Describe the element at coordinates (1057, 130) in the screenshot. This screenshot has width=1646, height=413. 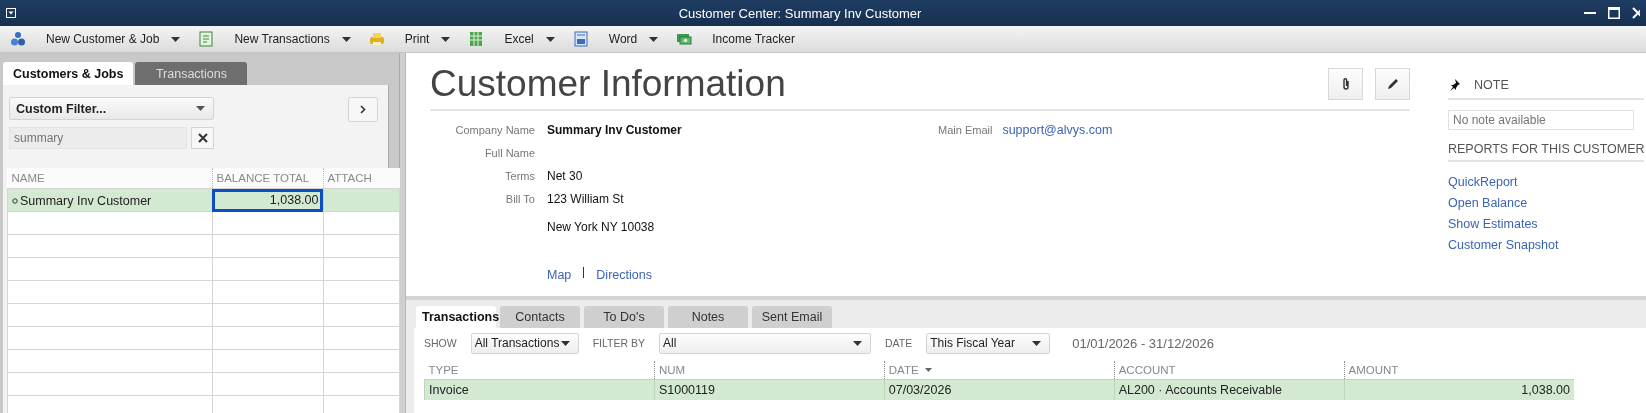
I see `email-link: support@alvys.com` at that location.